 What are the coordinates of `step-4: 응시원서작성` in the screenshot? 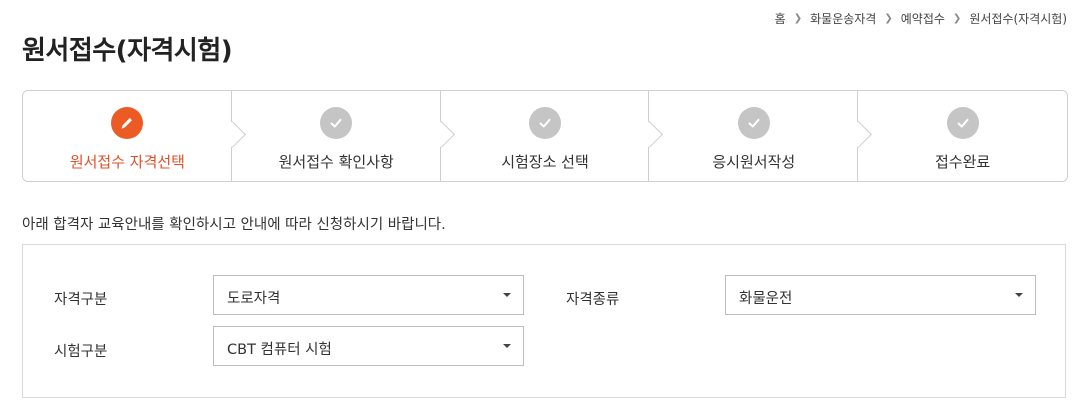 It's located at (761, 136).